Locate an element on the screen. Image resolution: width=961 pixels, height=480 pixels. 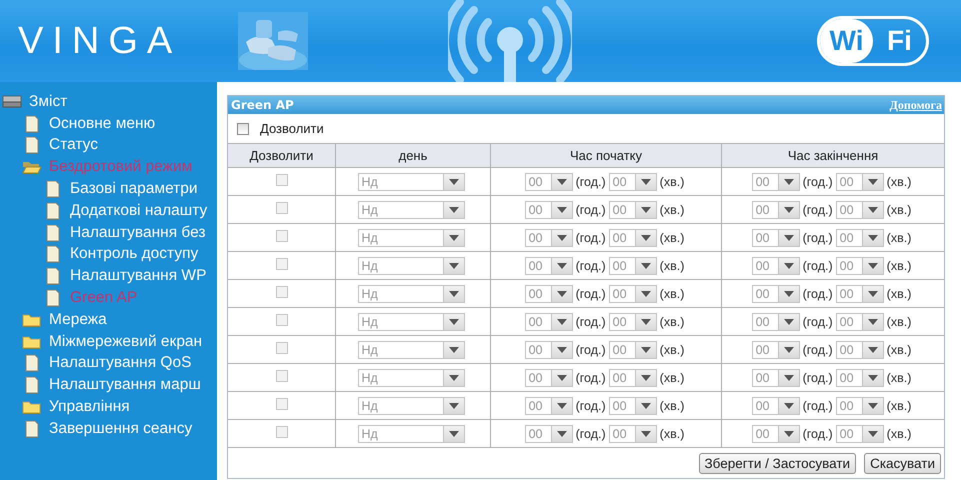
menu-item: Налаштування без is located at coordinates (138, 233).